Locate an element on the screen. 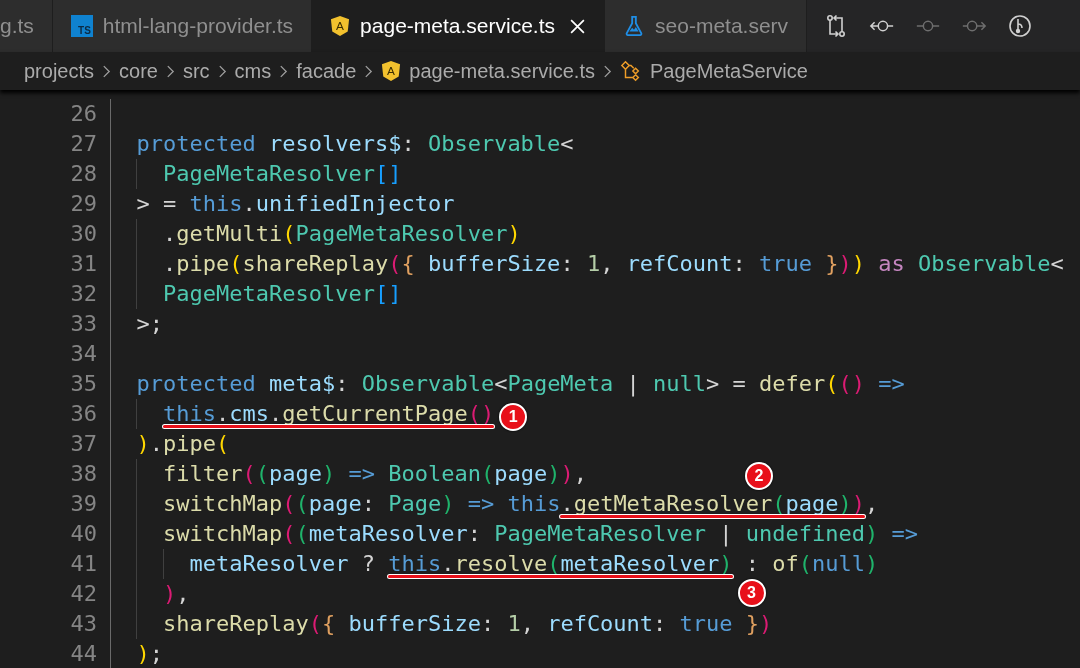 This screenshot has width=1080, height=668. code-line: .pipe(shareReplay({ bufferSize: 1, refCount: true })) as Observable< is located at coordinates (613, 263).